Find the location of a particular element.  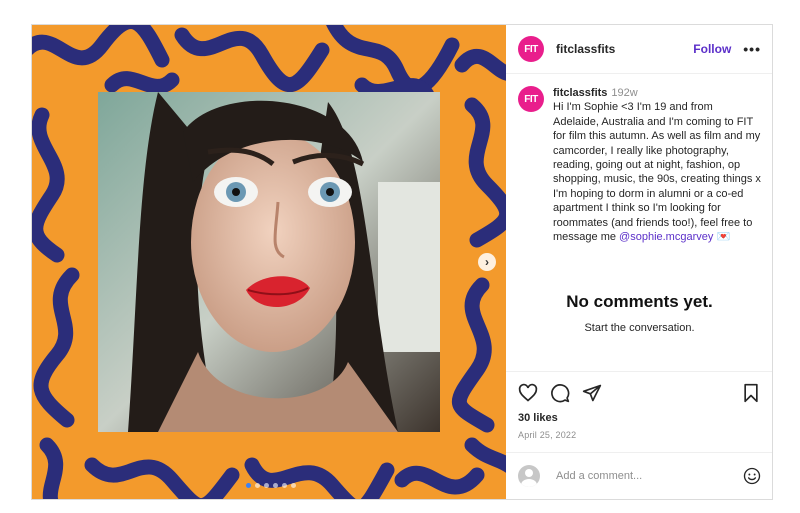

carousel-indicator is located at coordinates (271, 485).